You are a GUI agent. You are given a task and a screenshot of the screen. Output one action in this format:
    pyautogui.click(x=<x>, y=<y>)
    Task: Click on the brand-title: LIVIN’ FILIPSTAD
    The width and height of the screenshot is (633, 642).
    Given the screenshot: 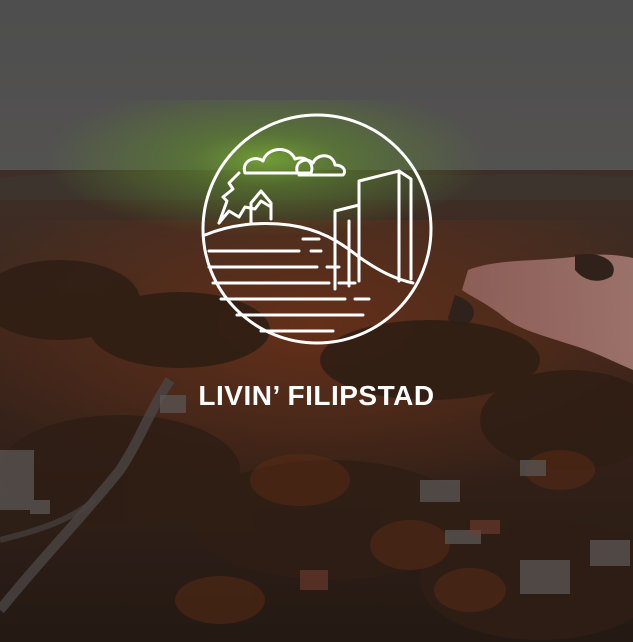 What is the action you would take?
    pyautogui.click(x=316, y=395)
    